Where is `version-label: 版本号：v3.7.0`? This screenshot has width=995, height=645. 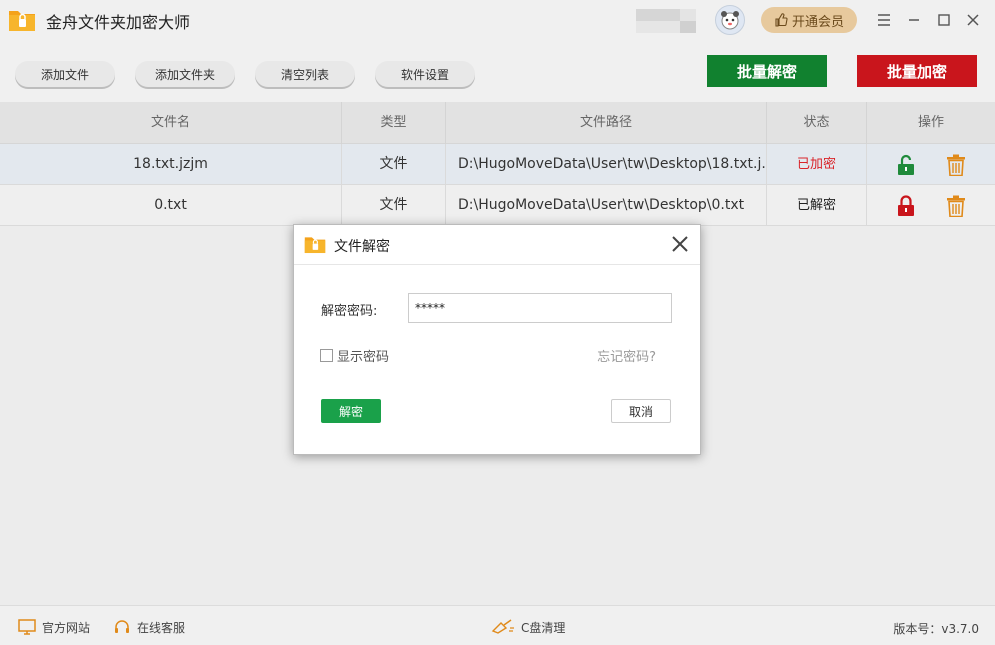
version-label: 版本号：v3.7.0 is located at coordinates (936, 629).